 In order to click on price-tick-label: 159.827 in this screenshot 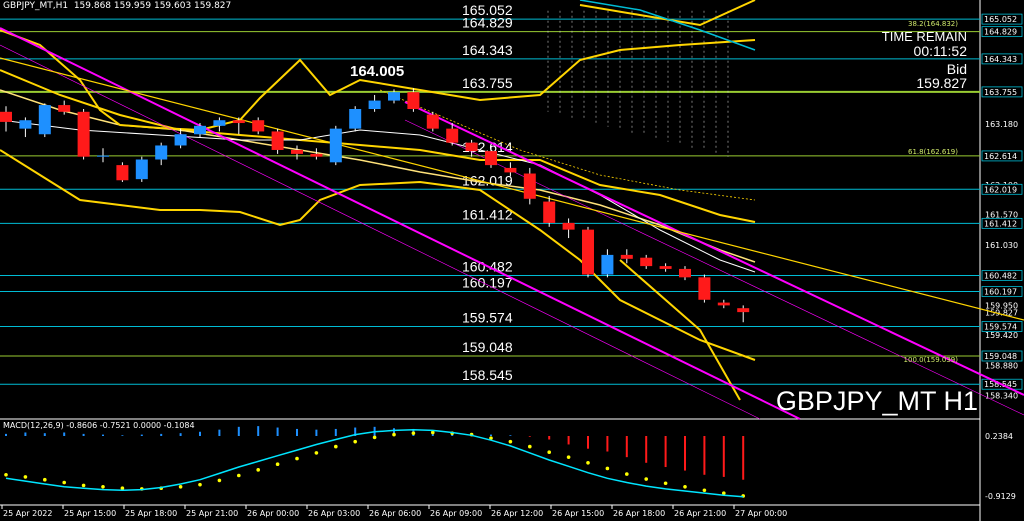, I will do `click(1001, 312)`.